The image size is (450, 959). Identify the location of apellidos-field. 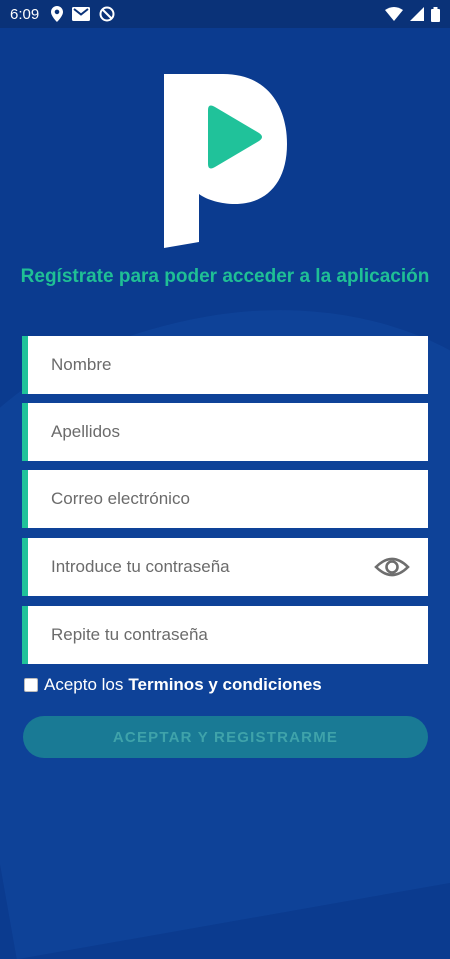
(225, 432).